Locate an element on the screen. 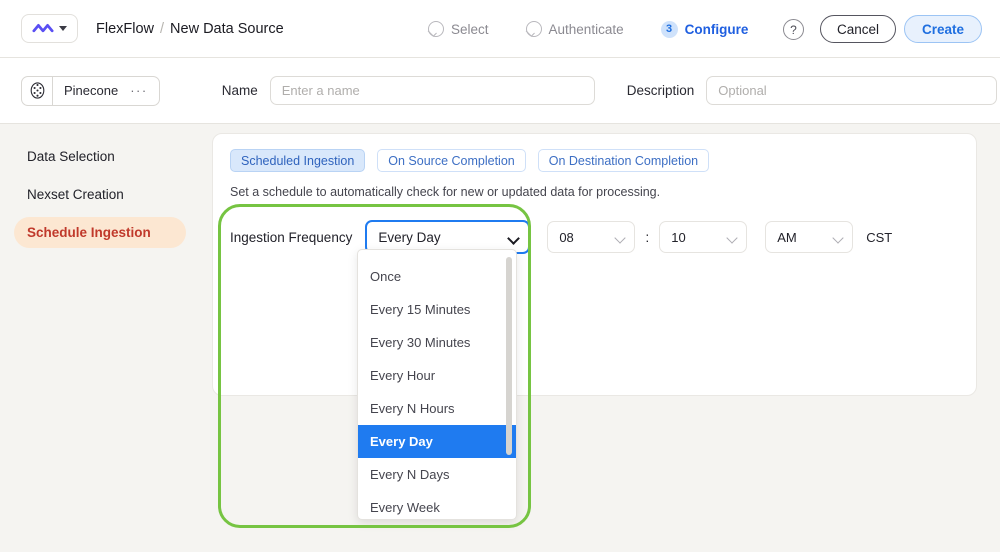 Image resolution: width=1000 pixels, height=552 pixels. wizard-steps: Select Authenticate 3 Configure is located at coordinates (588, 29).